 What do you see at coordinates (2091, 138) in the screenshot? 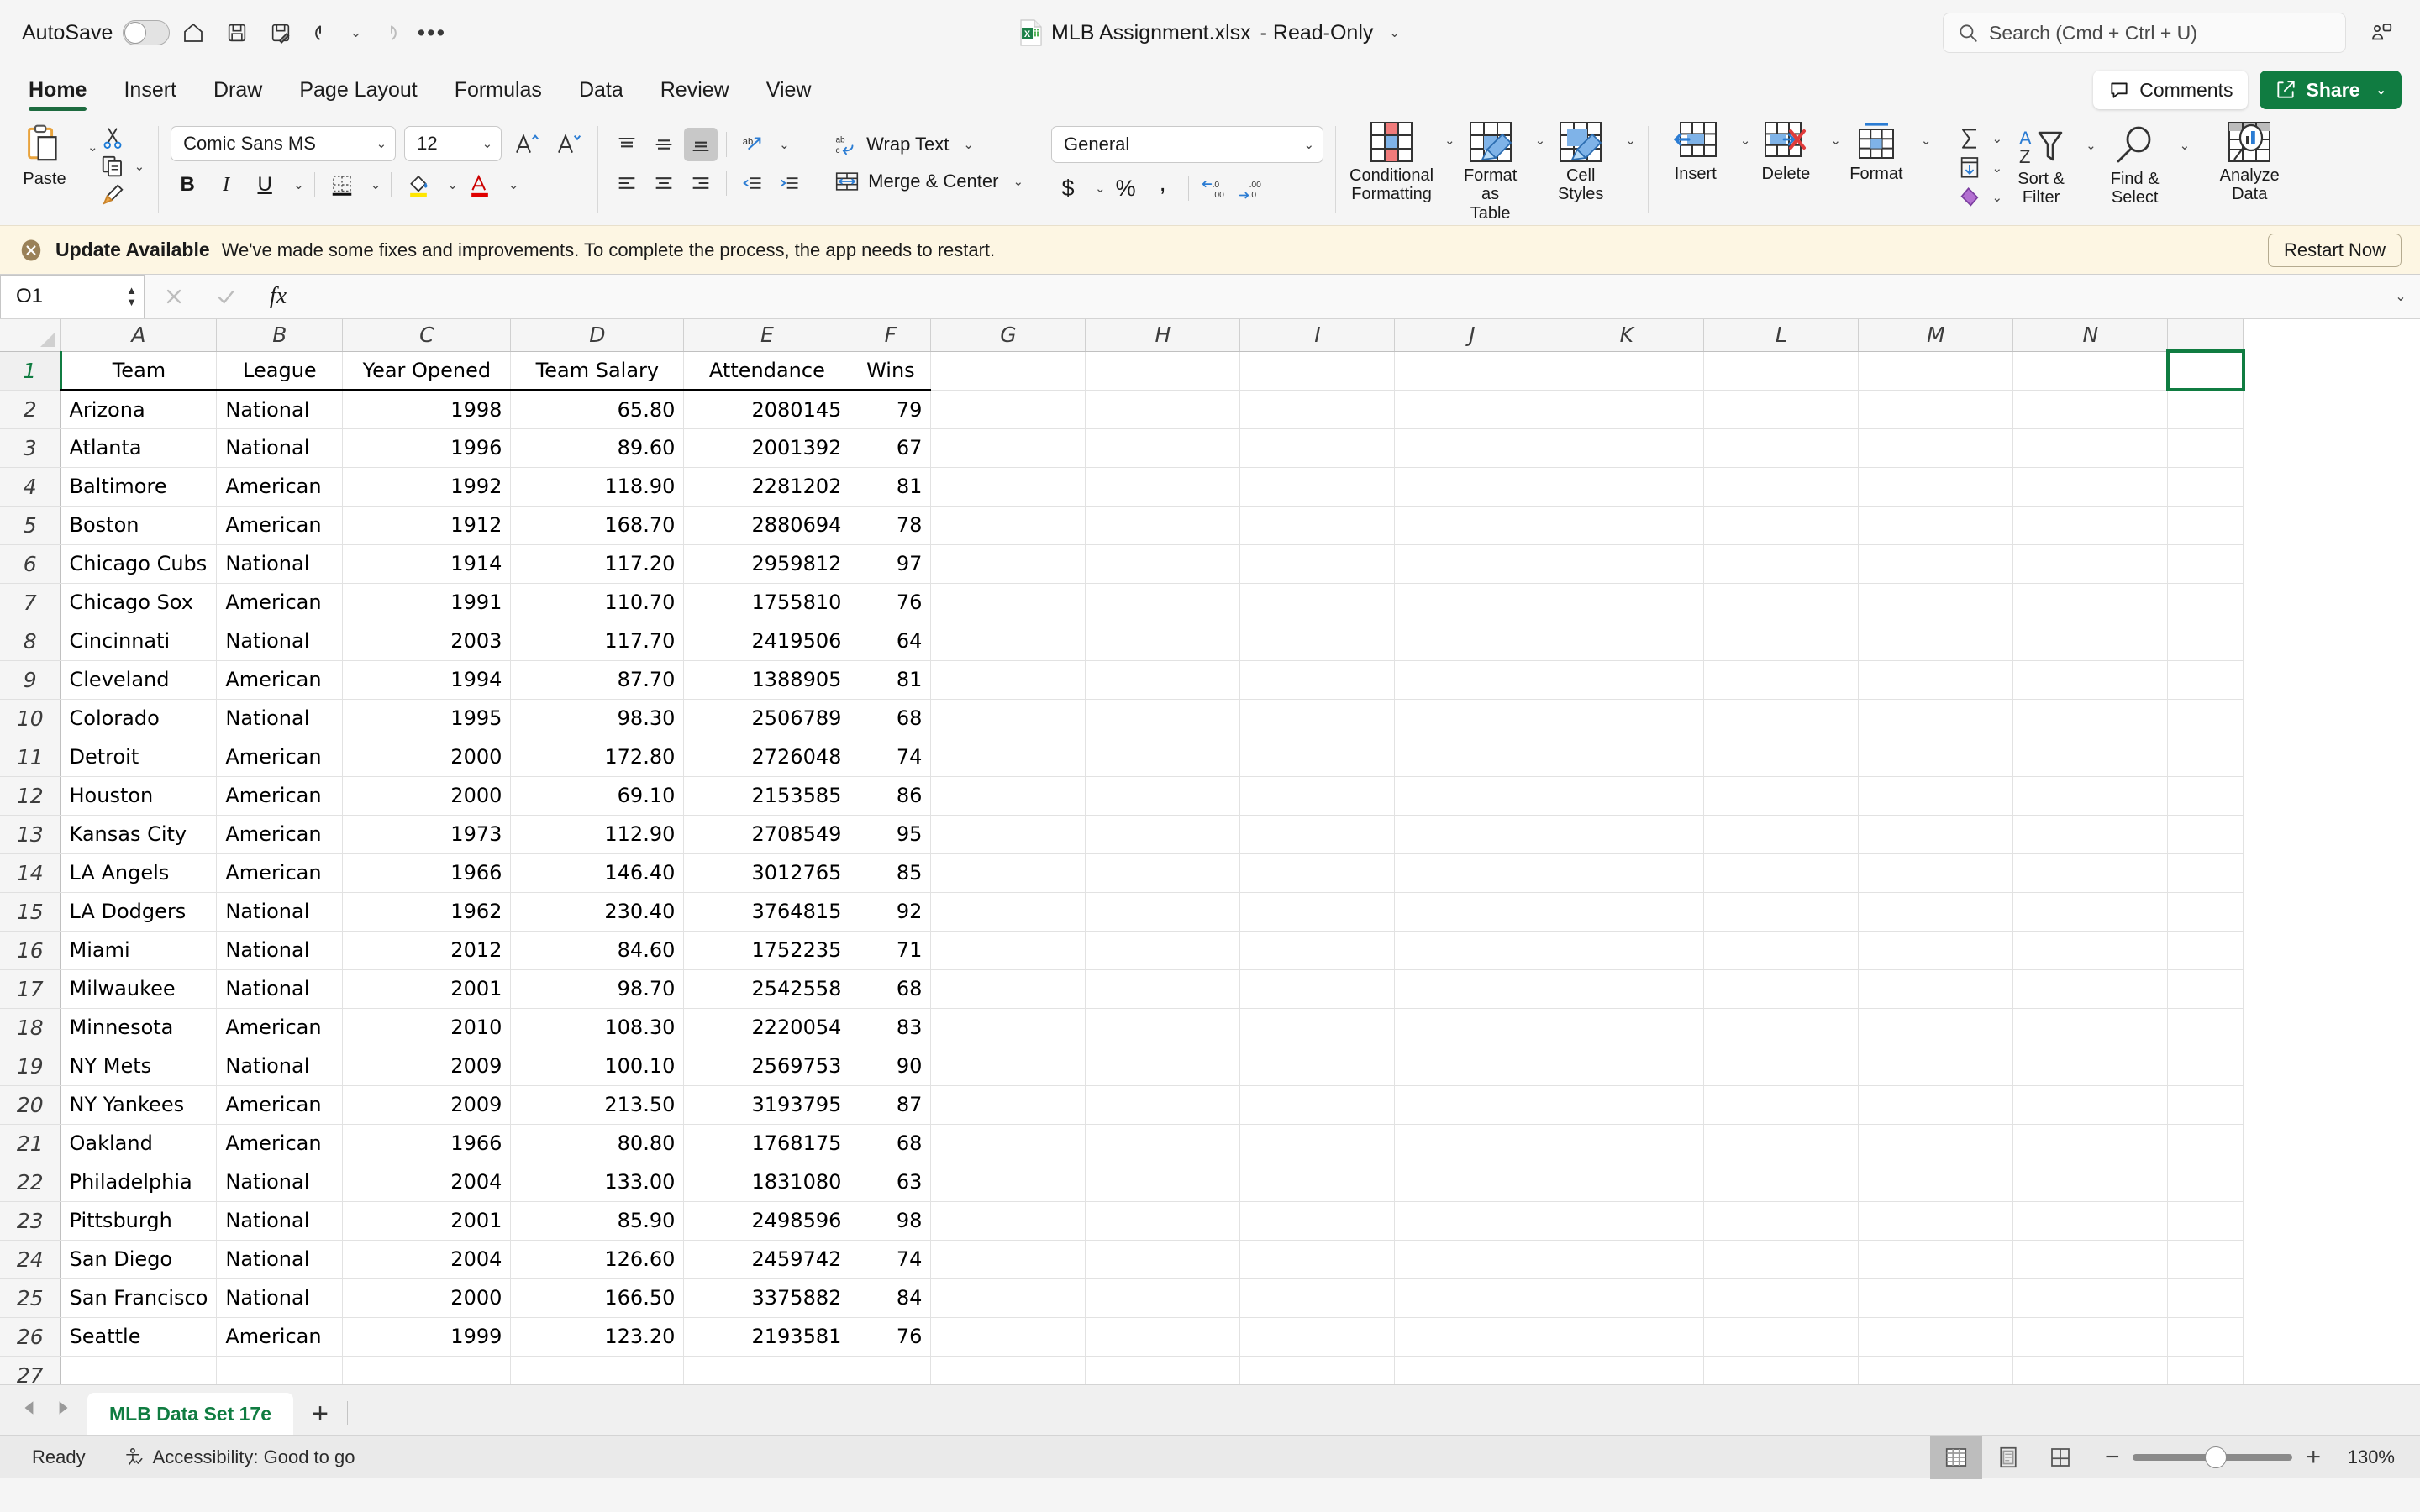
I see `sort-filter-dropdown-icon: ⌄` at bounding box center [2091, 138].